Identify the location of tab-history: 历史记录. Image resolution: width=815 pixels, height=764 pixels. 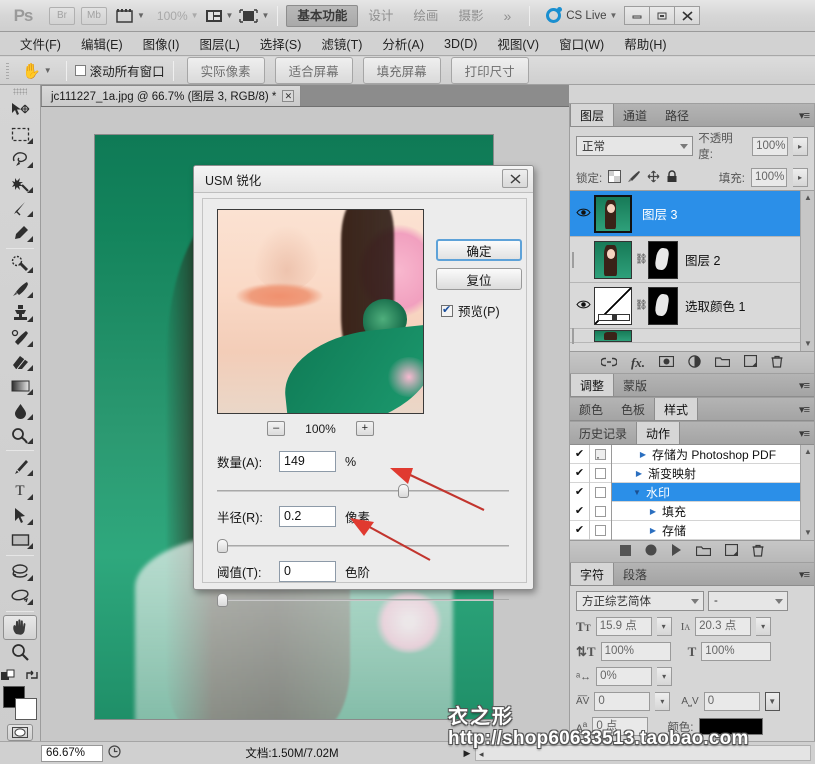
(603, 433).